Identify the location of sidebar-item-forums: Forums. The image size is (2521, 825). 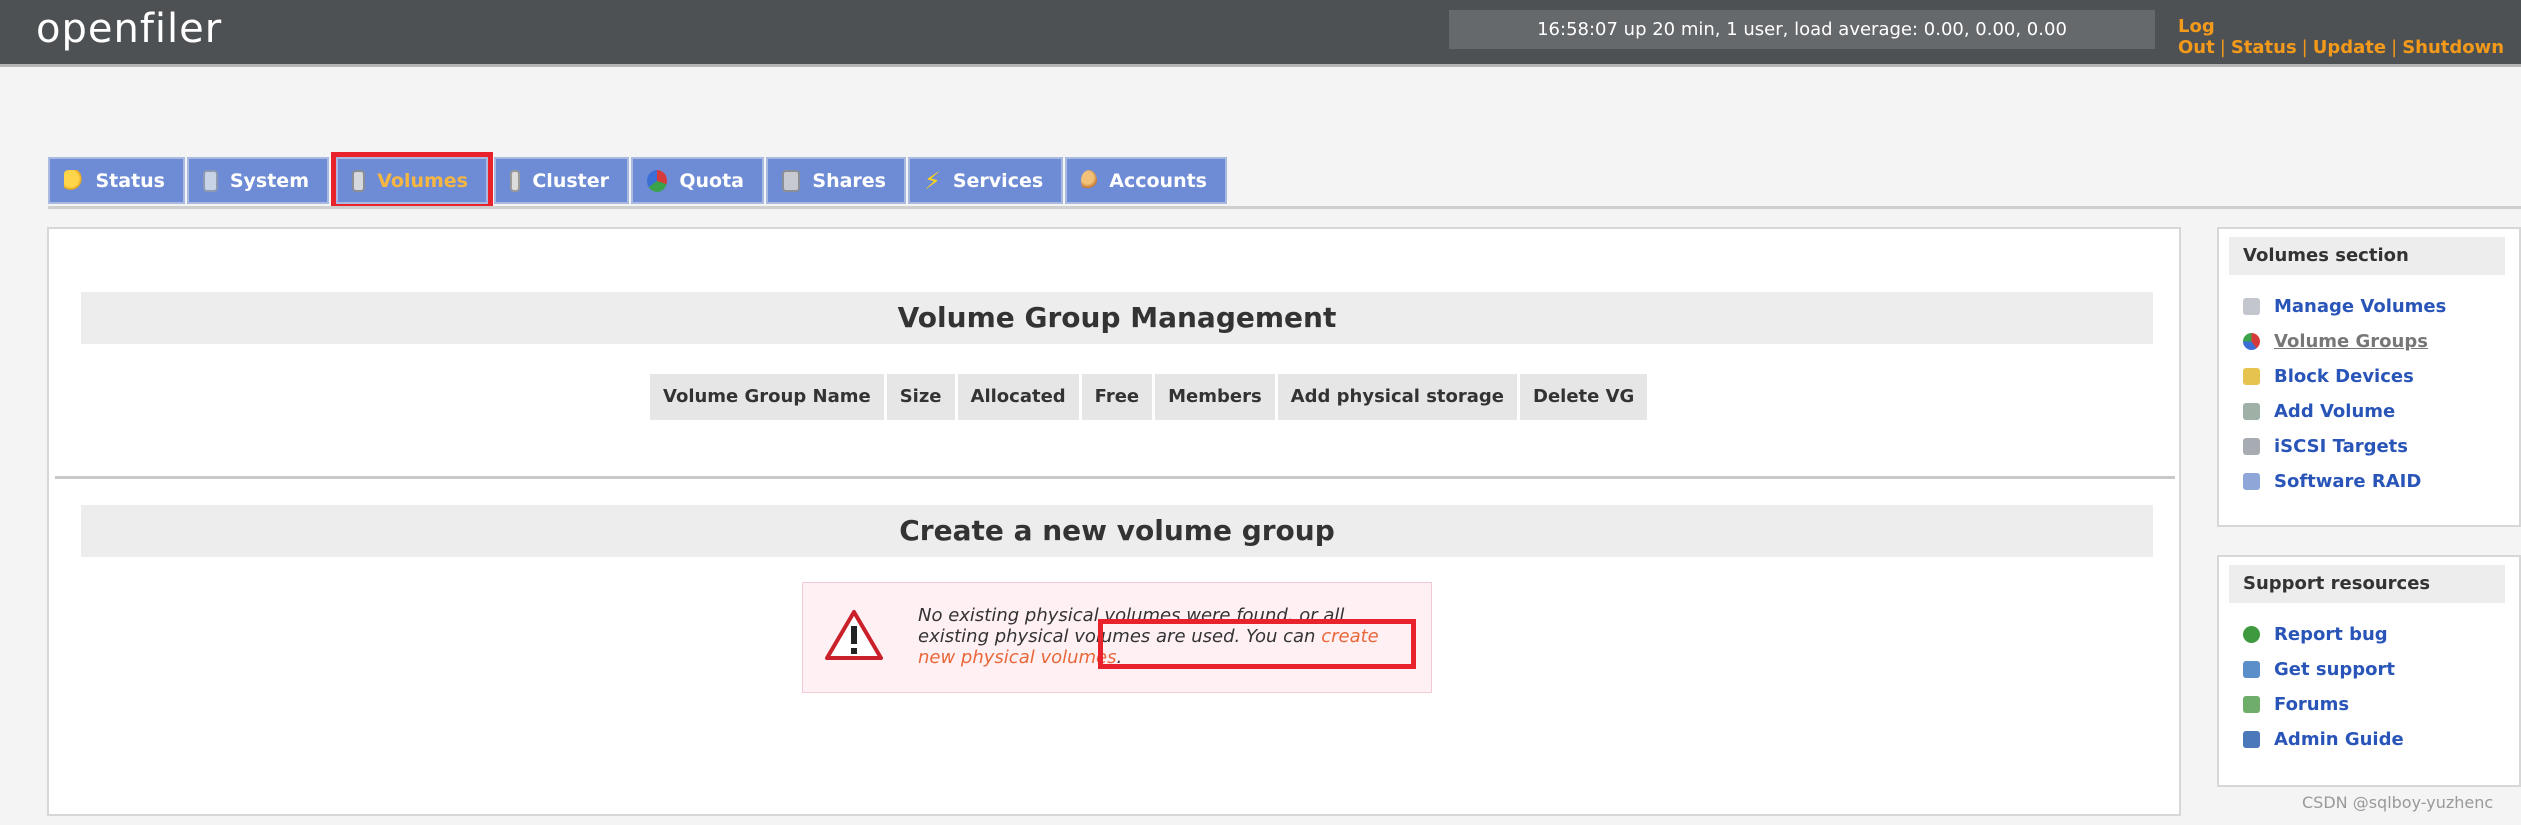
(2381, 704).